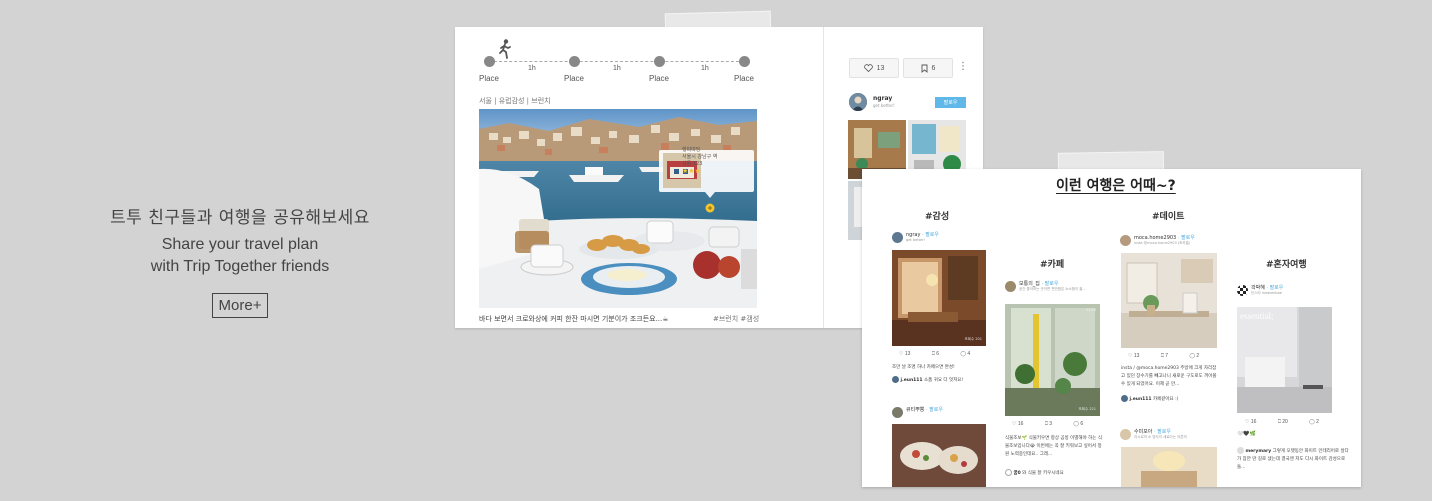 This screenshot has width=1432, height=501. I want to click on checkered-avatar-icon, so click(1242, 290).